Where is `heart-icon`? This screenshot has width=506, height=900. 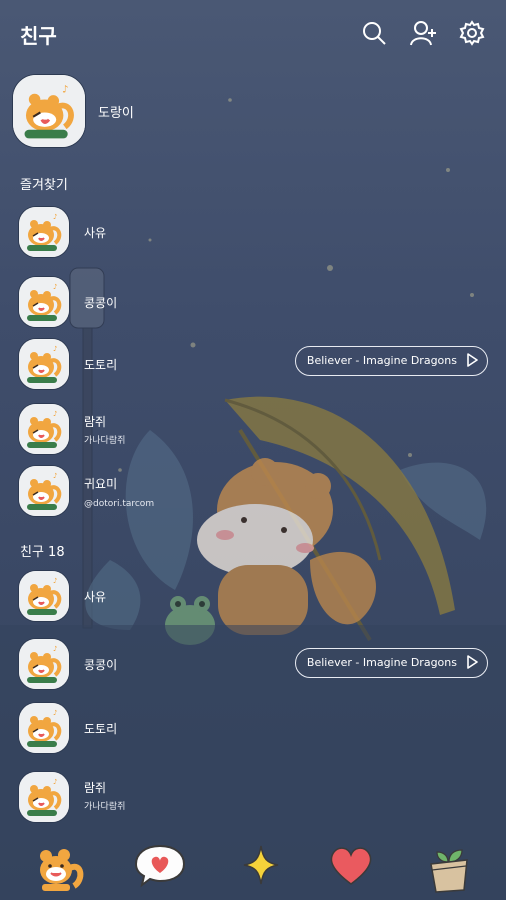 heart-icon is located at coordinates (351, 865).